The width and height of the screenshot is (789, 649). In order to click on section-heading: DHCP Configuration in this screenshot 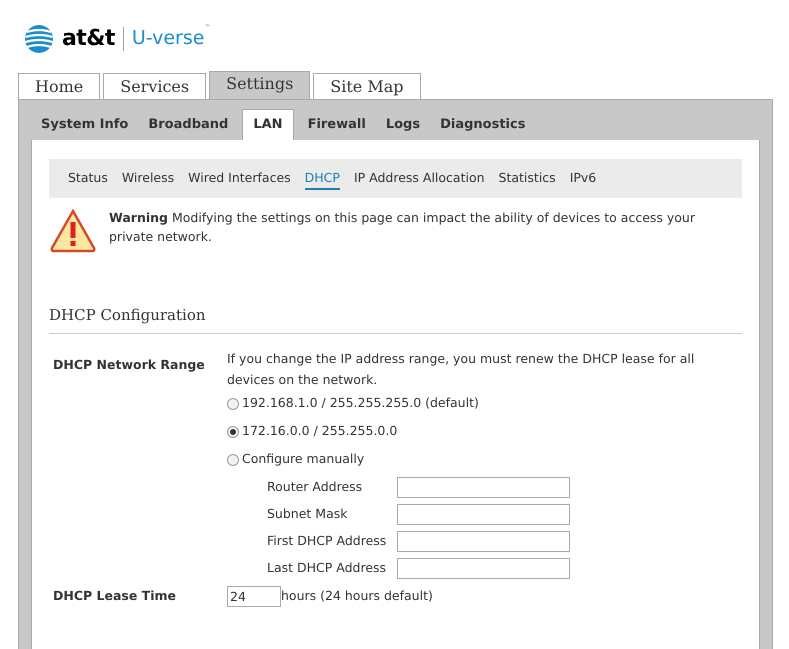, I will do `click(395, 319)`.